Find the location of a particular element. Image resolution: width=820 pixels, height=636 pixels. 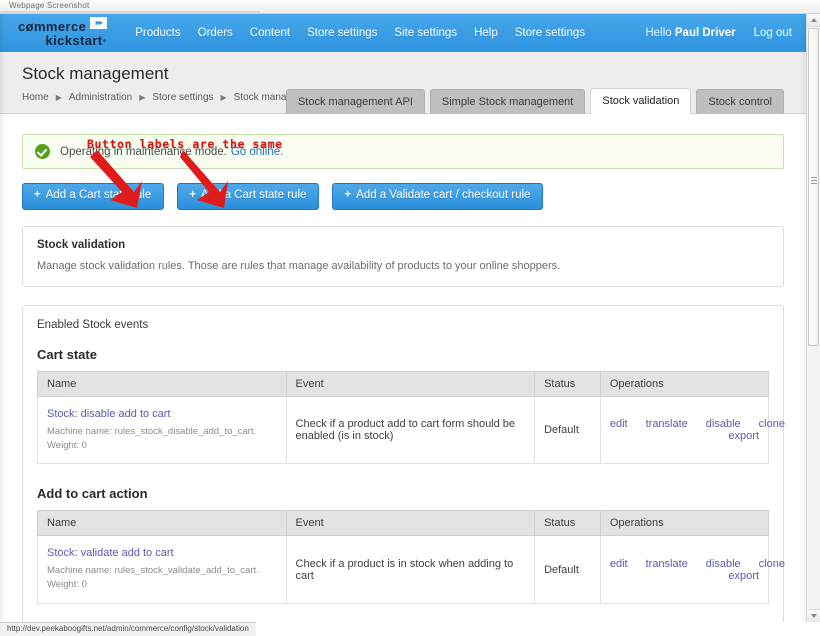

rule-link: Stock: disable add to cart is located at coordinates (162, 414).